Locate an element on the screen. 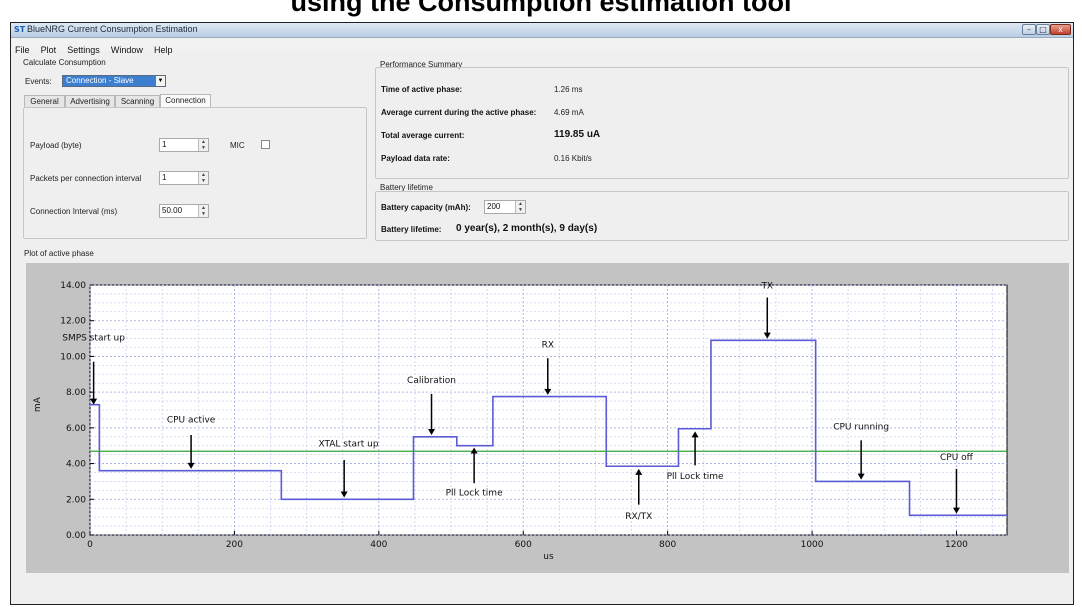 The image size is (1082, 607). x-tick-label: 0 is located at coordinates (90, 545).